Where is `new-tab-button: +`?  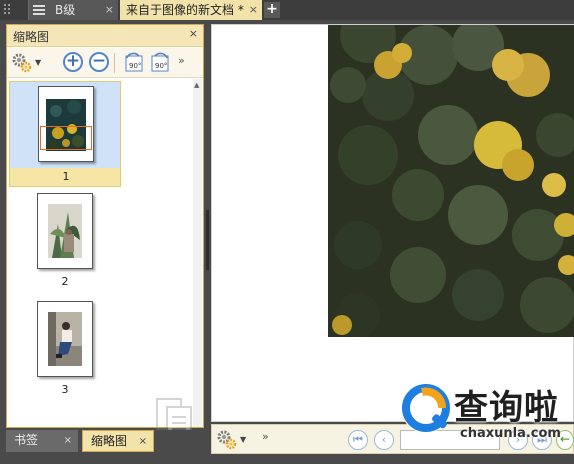
new-tab-button: + is located at coordinates (272, 10).